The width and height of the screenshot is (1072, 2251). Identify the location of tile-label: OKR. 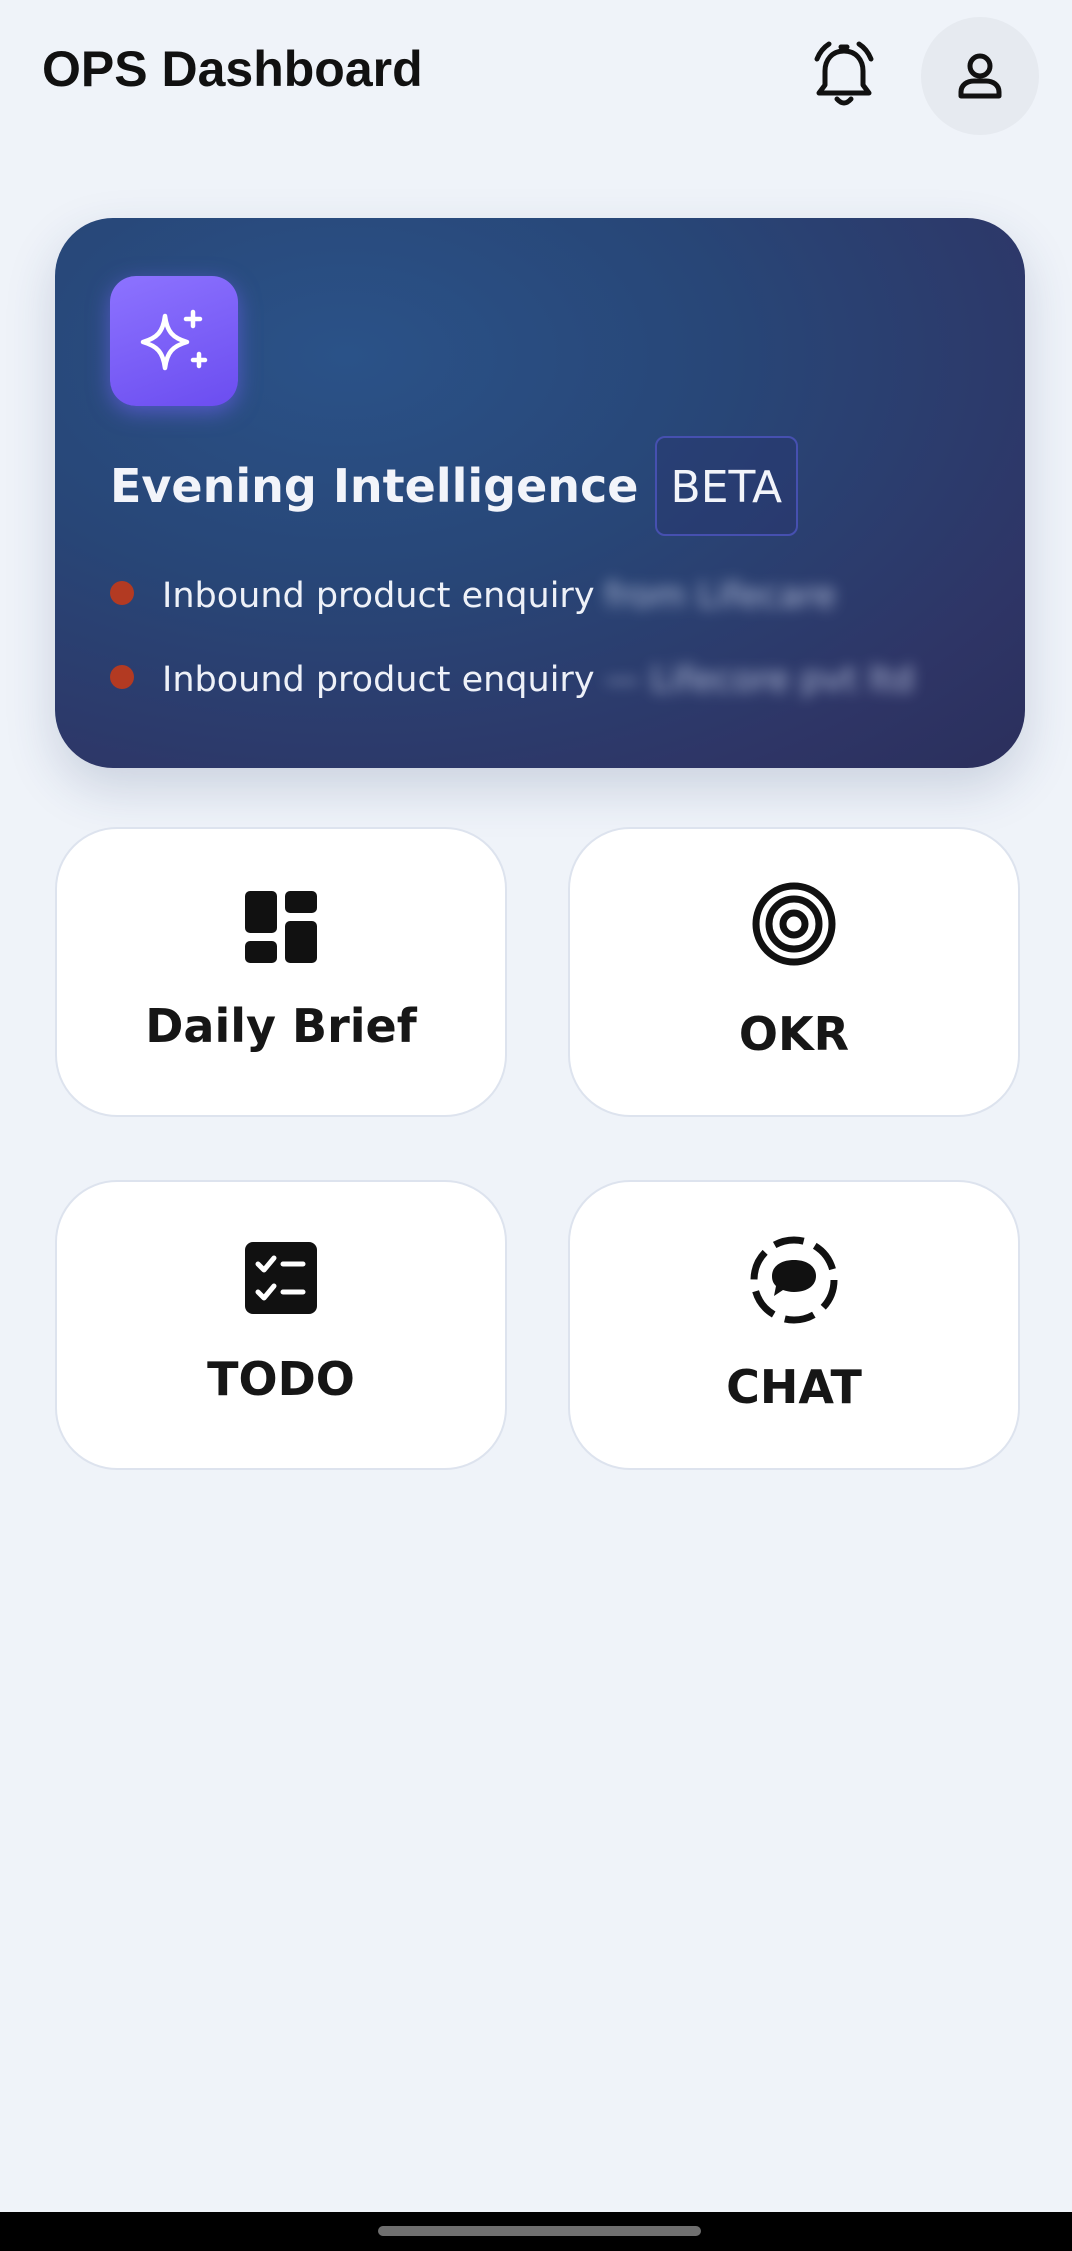
(794, 1034).